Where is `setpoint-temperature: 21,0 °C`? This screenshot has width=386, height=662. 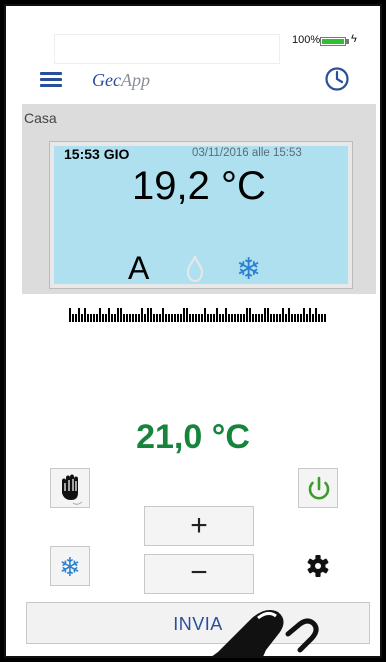 setpoint-temperature: 21,0 °C is located at coordinates (193, 437).